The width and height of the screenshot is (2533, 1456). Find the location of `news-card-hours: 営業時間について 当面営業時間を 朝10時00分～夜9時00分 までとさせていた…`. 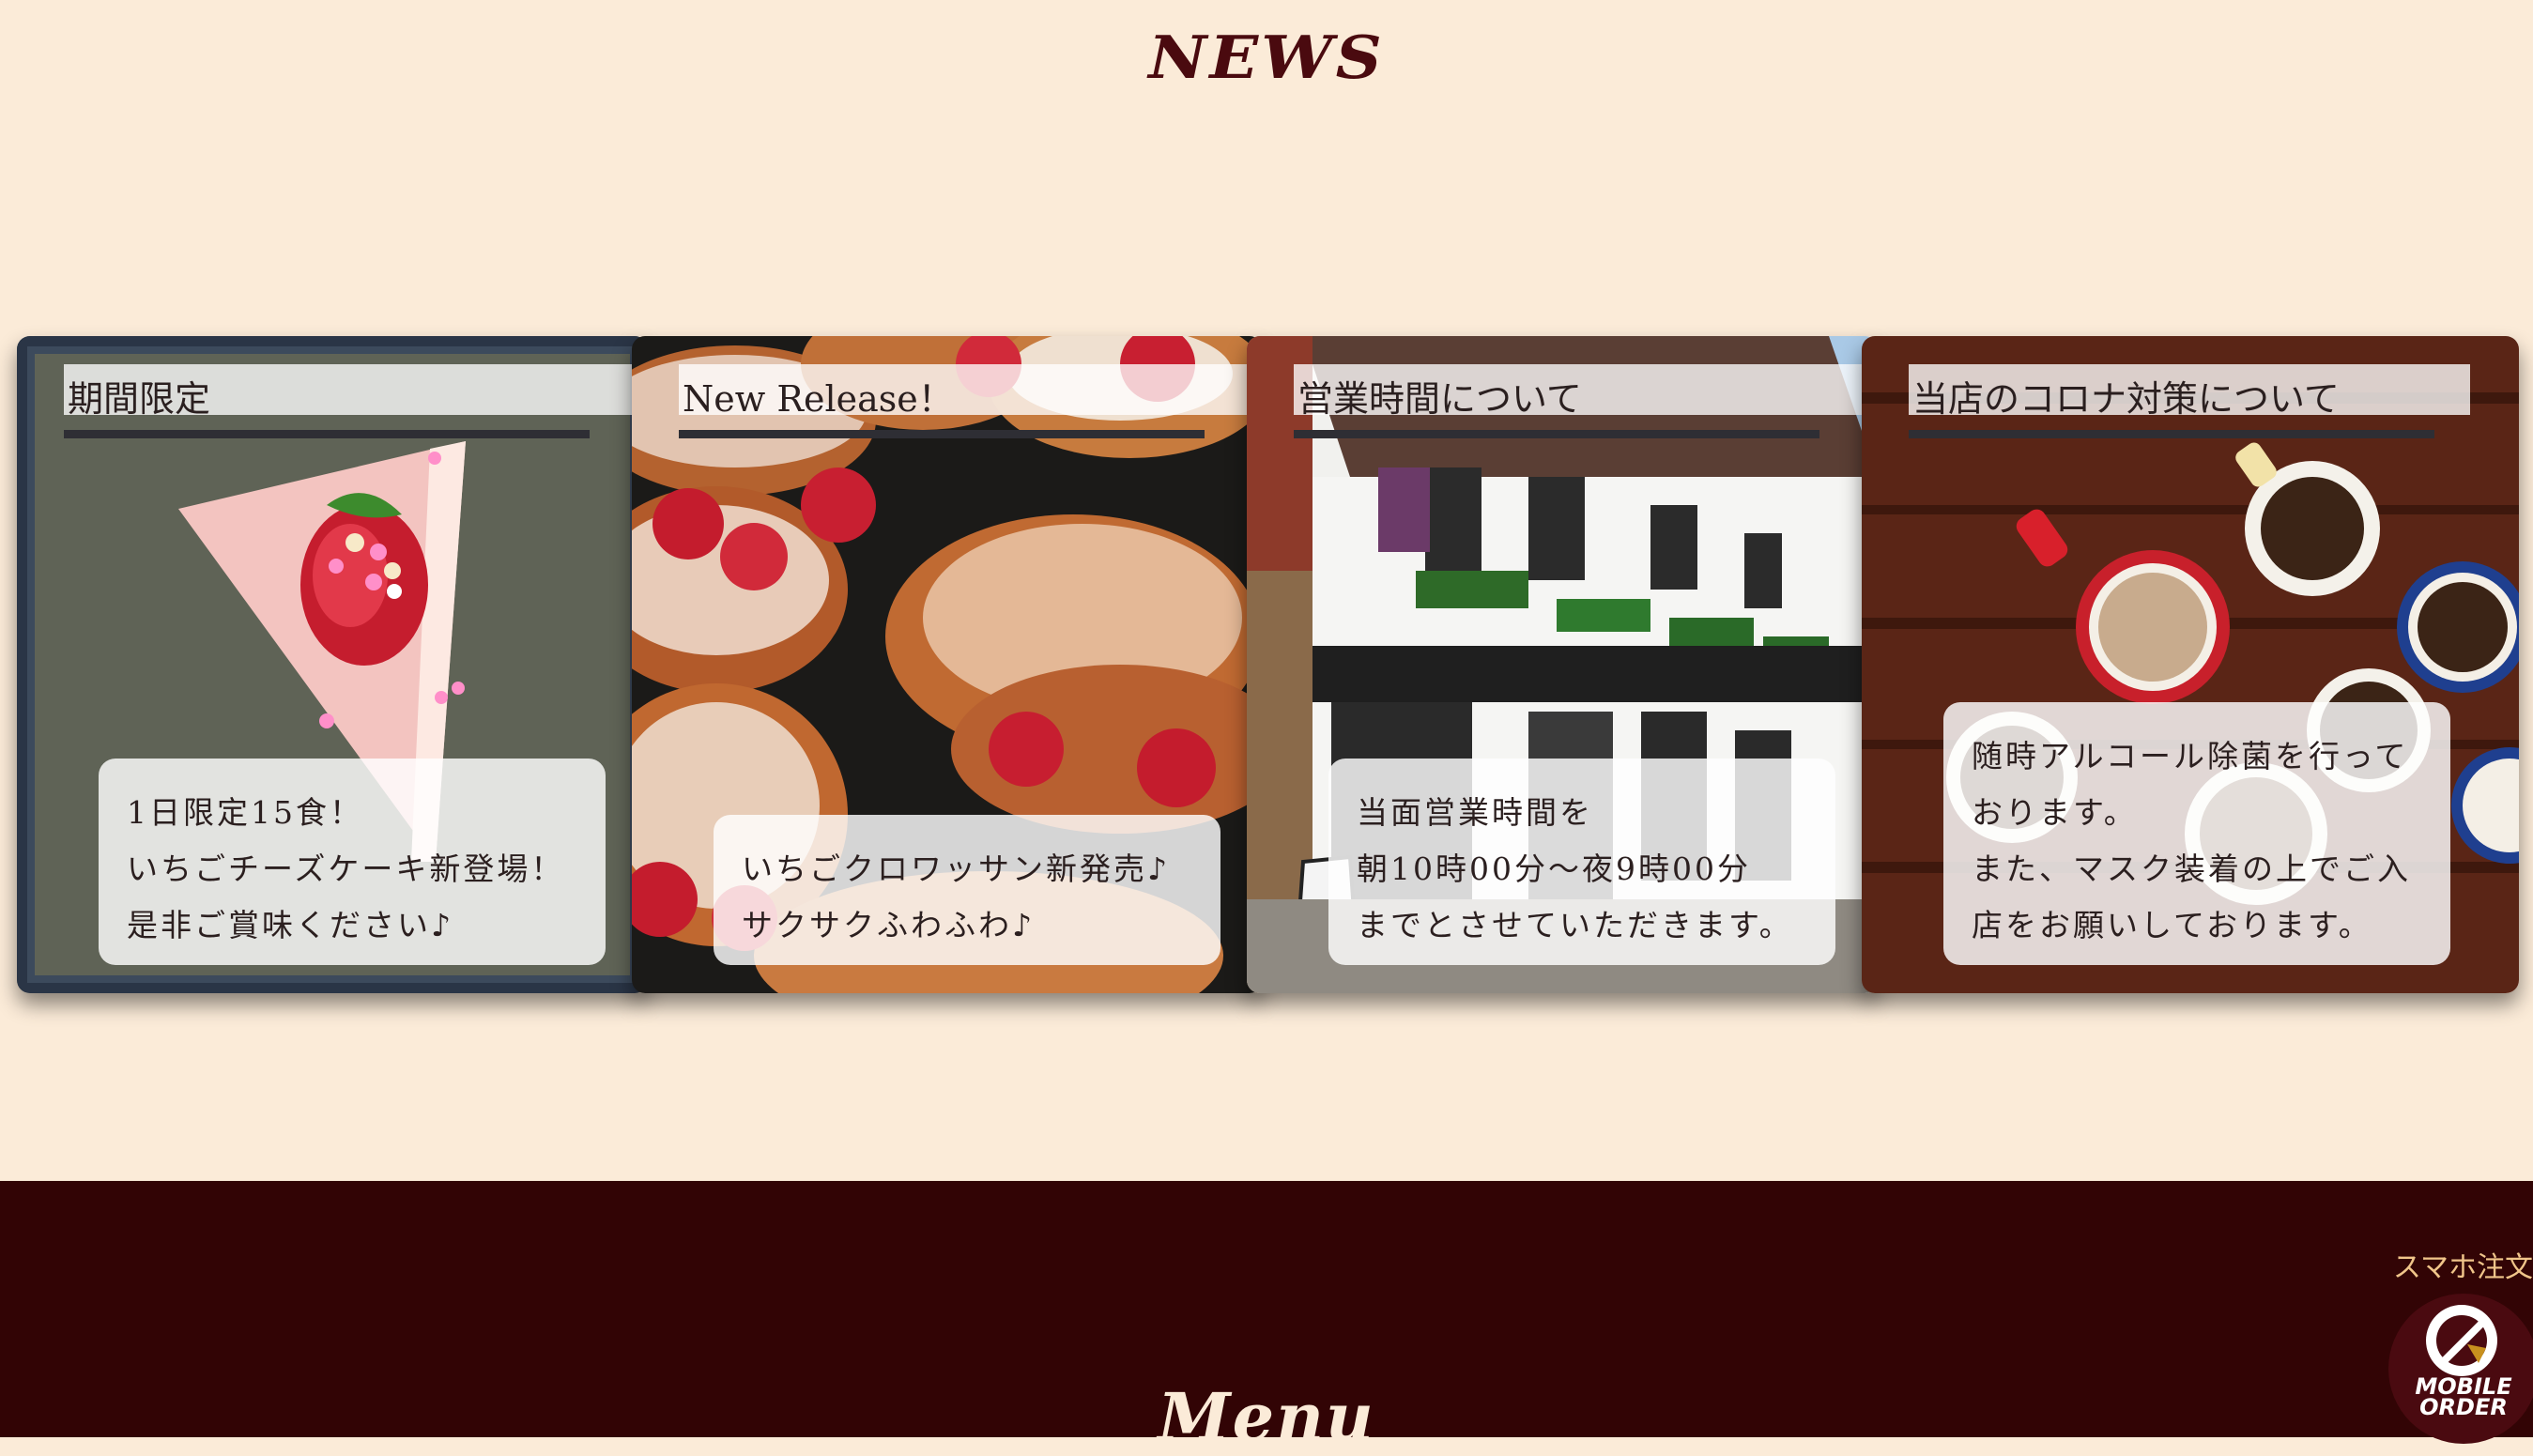

news-card-hours: 営業時間について 当面営業時間を 朝10時00分～夜9時00分 までとさせていた… is located at coordinates (1563, 664).